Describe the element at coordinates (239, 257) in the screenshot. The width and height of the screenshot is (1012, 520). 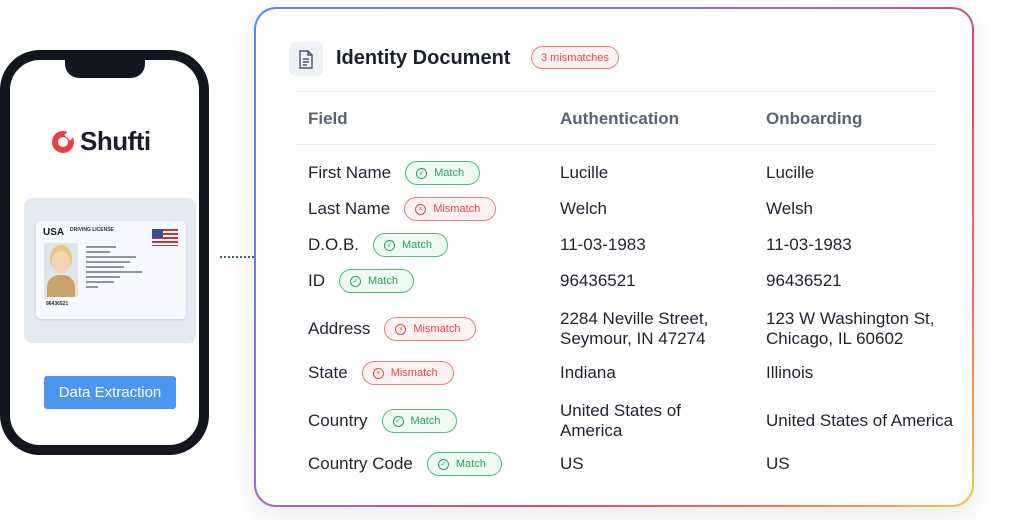
I see `dotted-connector` at that location.